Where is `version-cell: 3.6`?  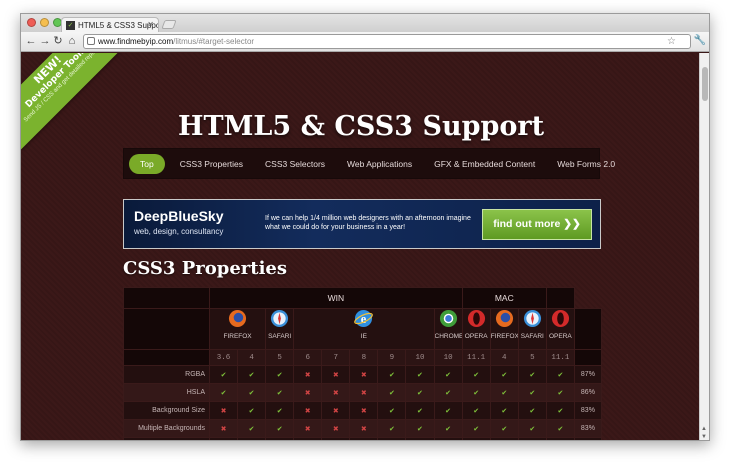 version-cell: 3.6 is located at coordinates (223, 357).